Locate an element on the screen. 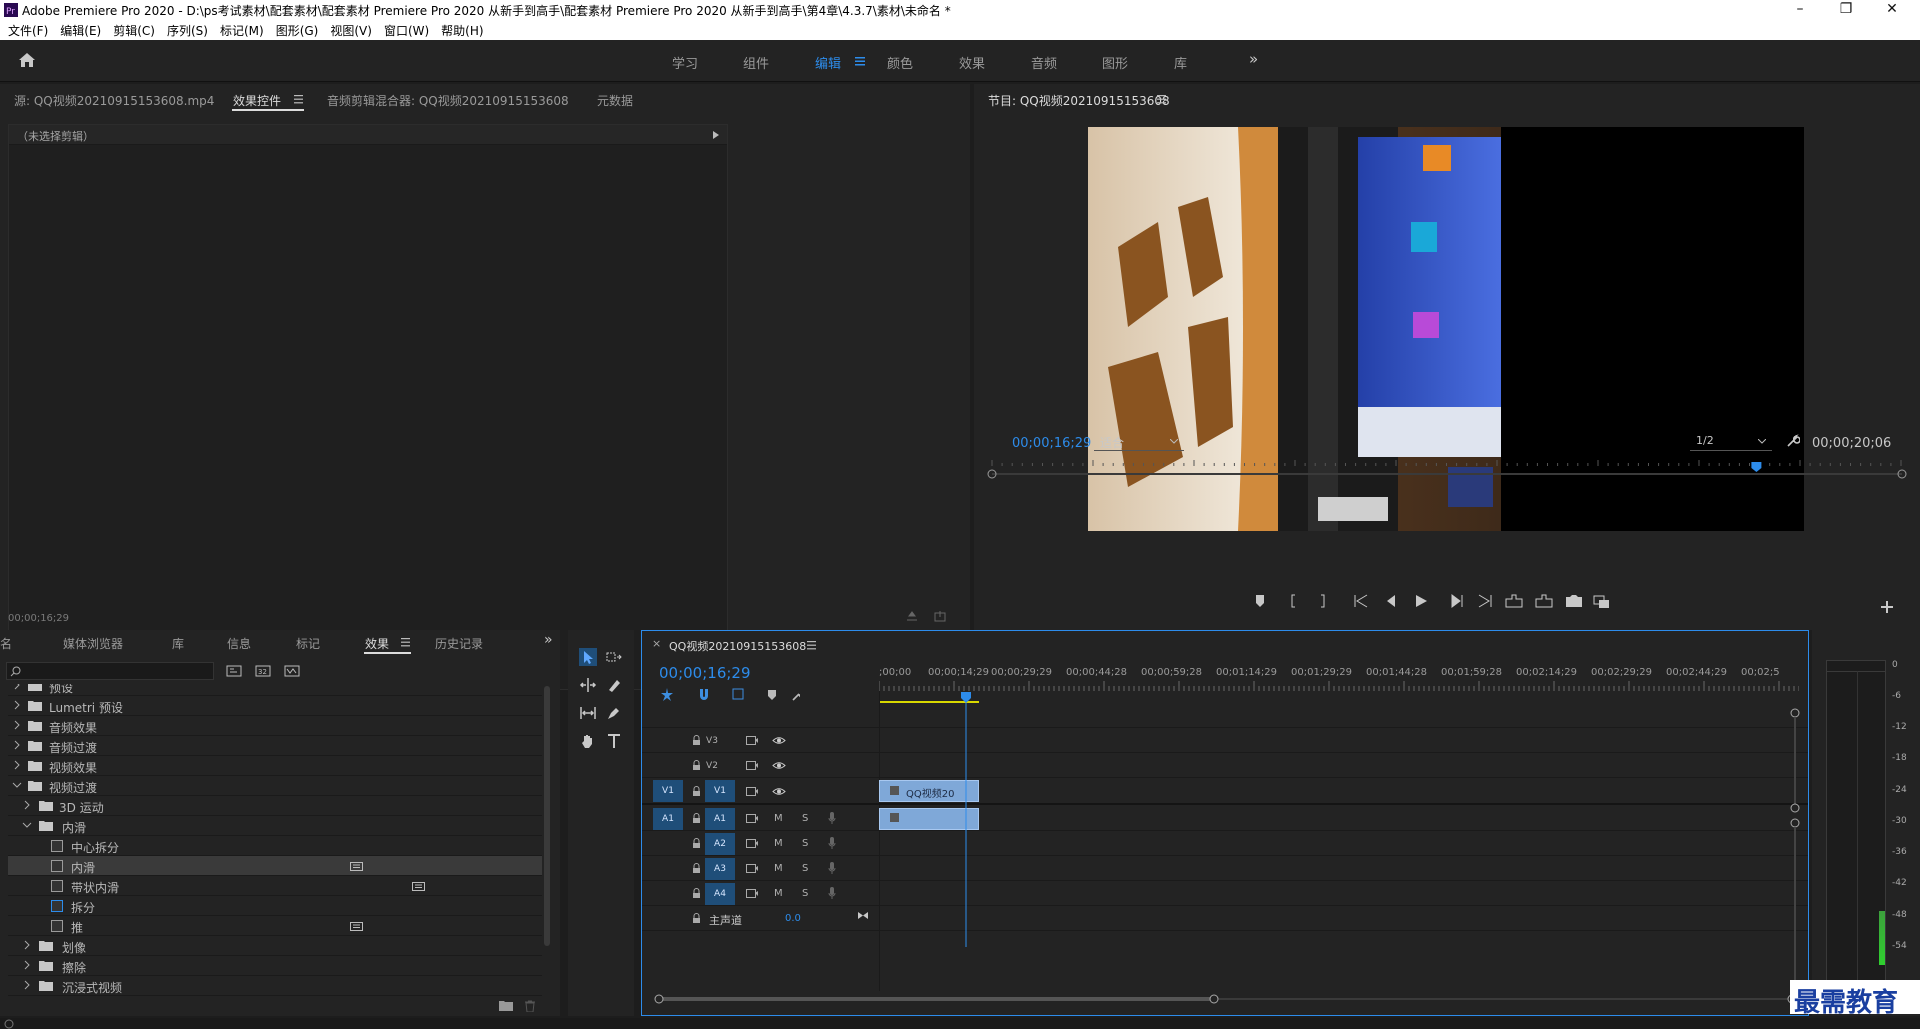  menu-sequence: 序列(S) is located at coordinates (187, 31).